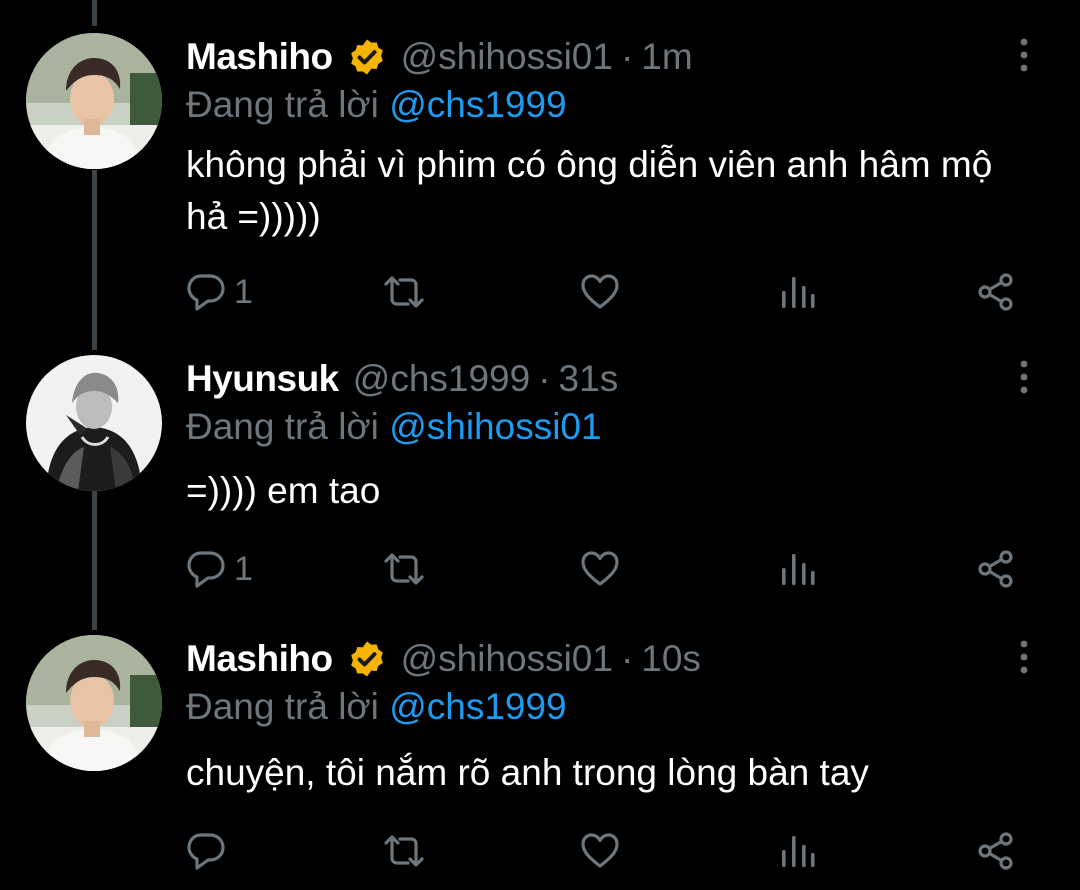 The height and width of the screenshot is (890, 1080). I want to click on action-bar, so click(606, 851).